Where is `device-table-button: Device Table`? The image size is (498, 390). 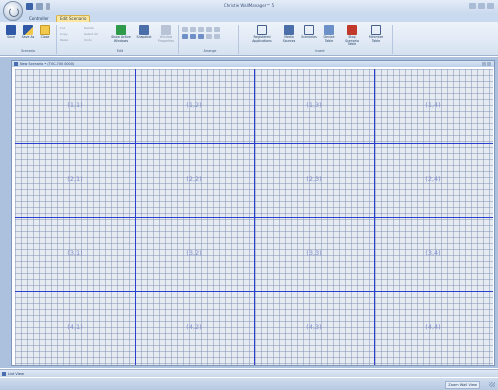 device-table-button: Device Table is located at coordinates (329, 34).